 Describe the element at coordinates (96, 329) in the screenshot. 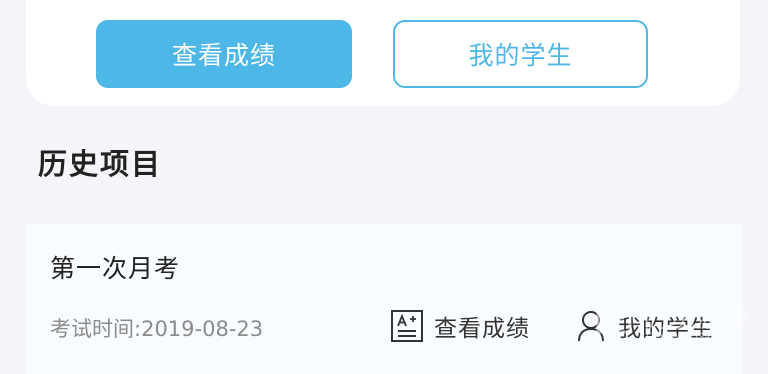

I see `exam-time-label: 考试时间:` at that location.